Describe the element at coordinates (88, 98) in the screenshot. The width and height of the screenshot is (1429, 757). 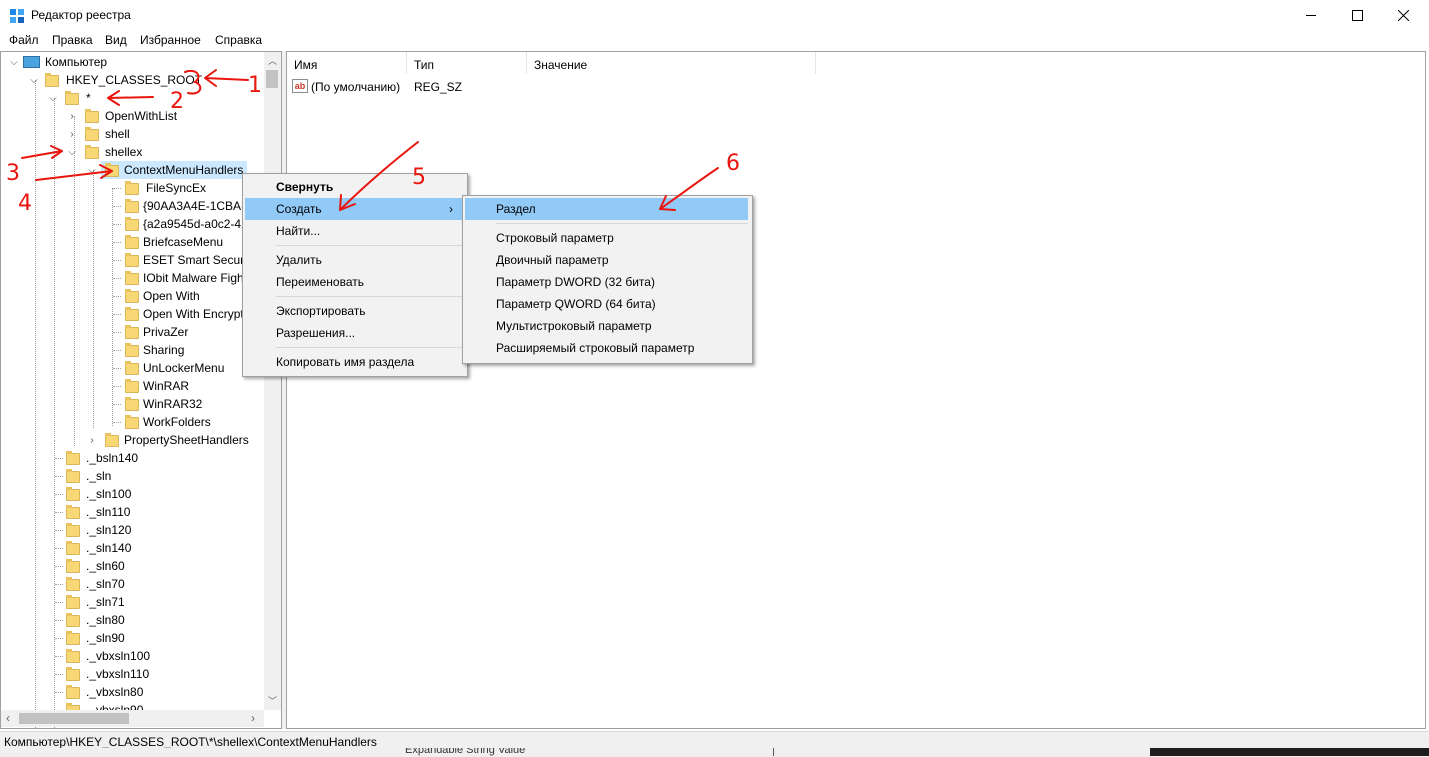
I see `tree-item-star: *` at that location.